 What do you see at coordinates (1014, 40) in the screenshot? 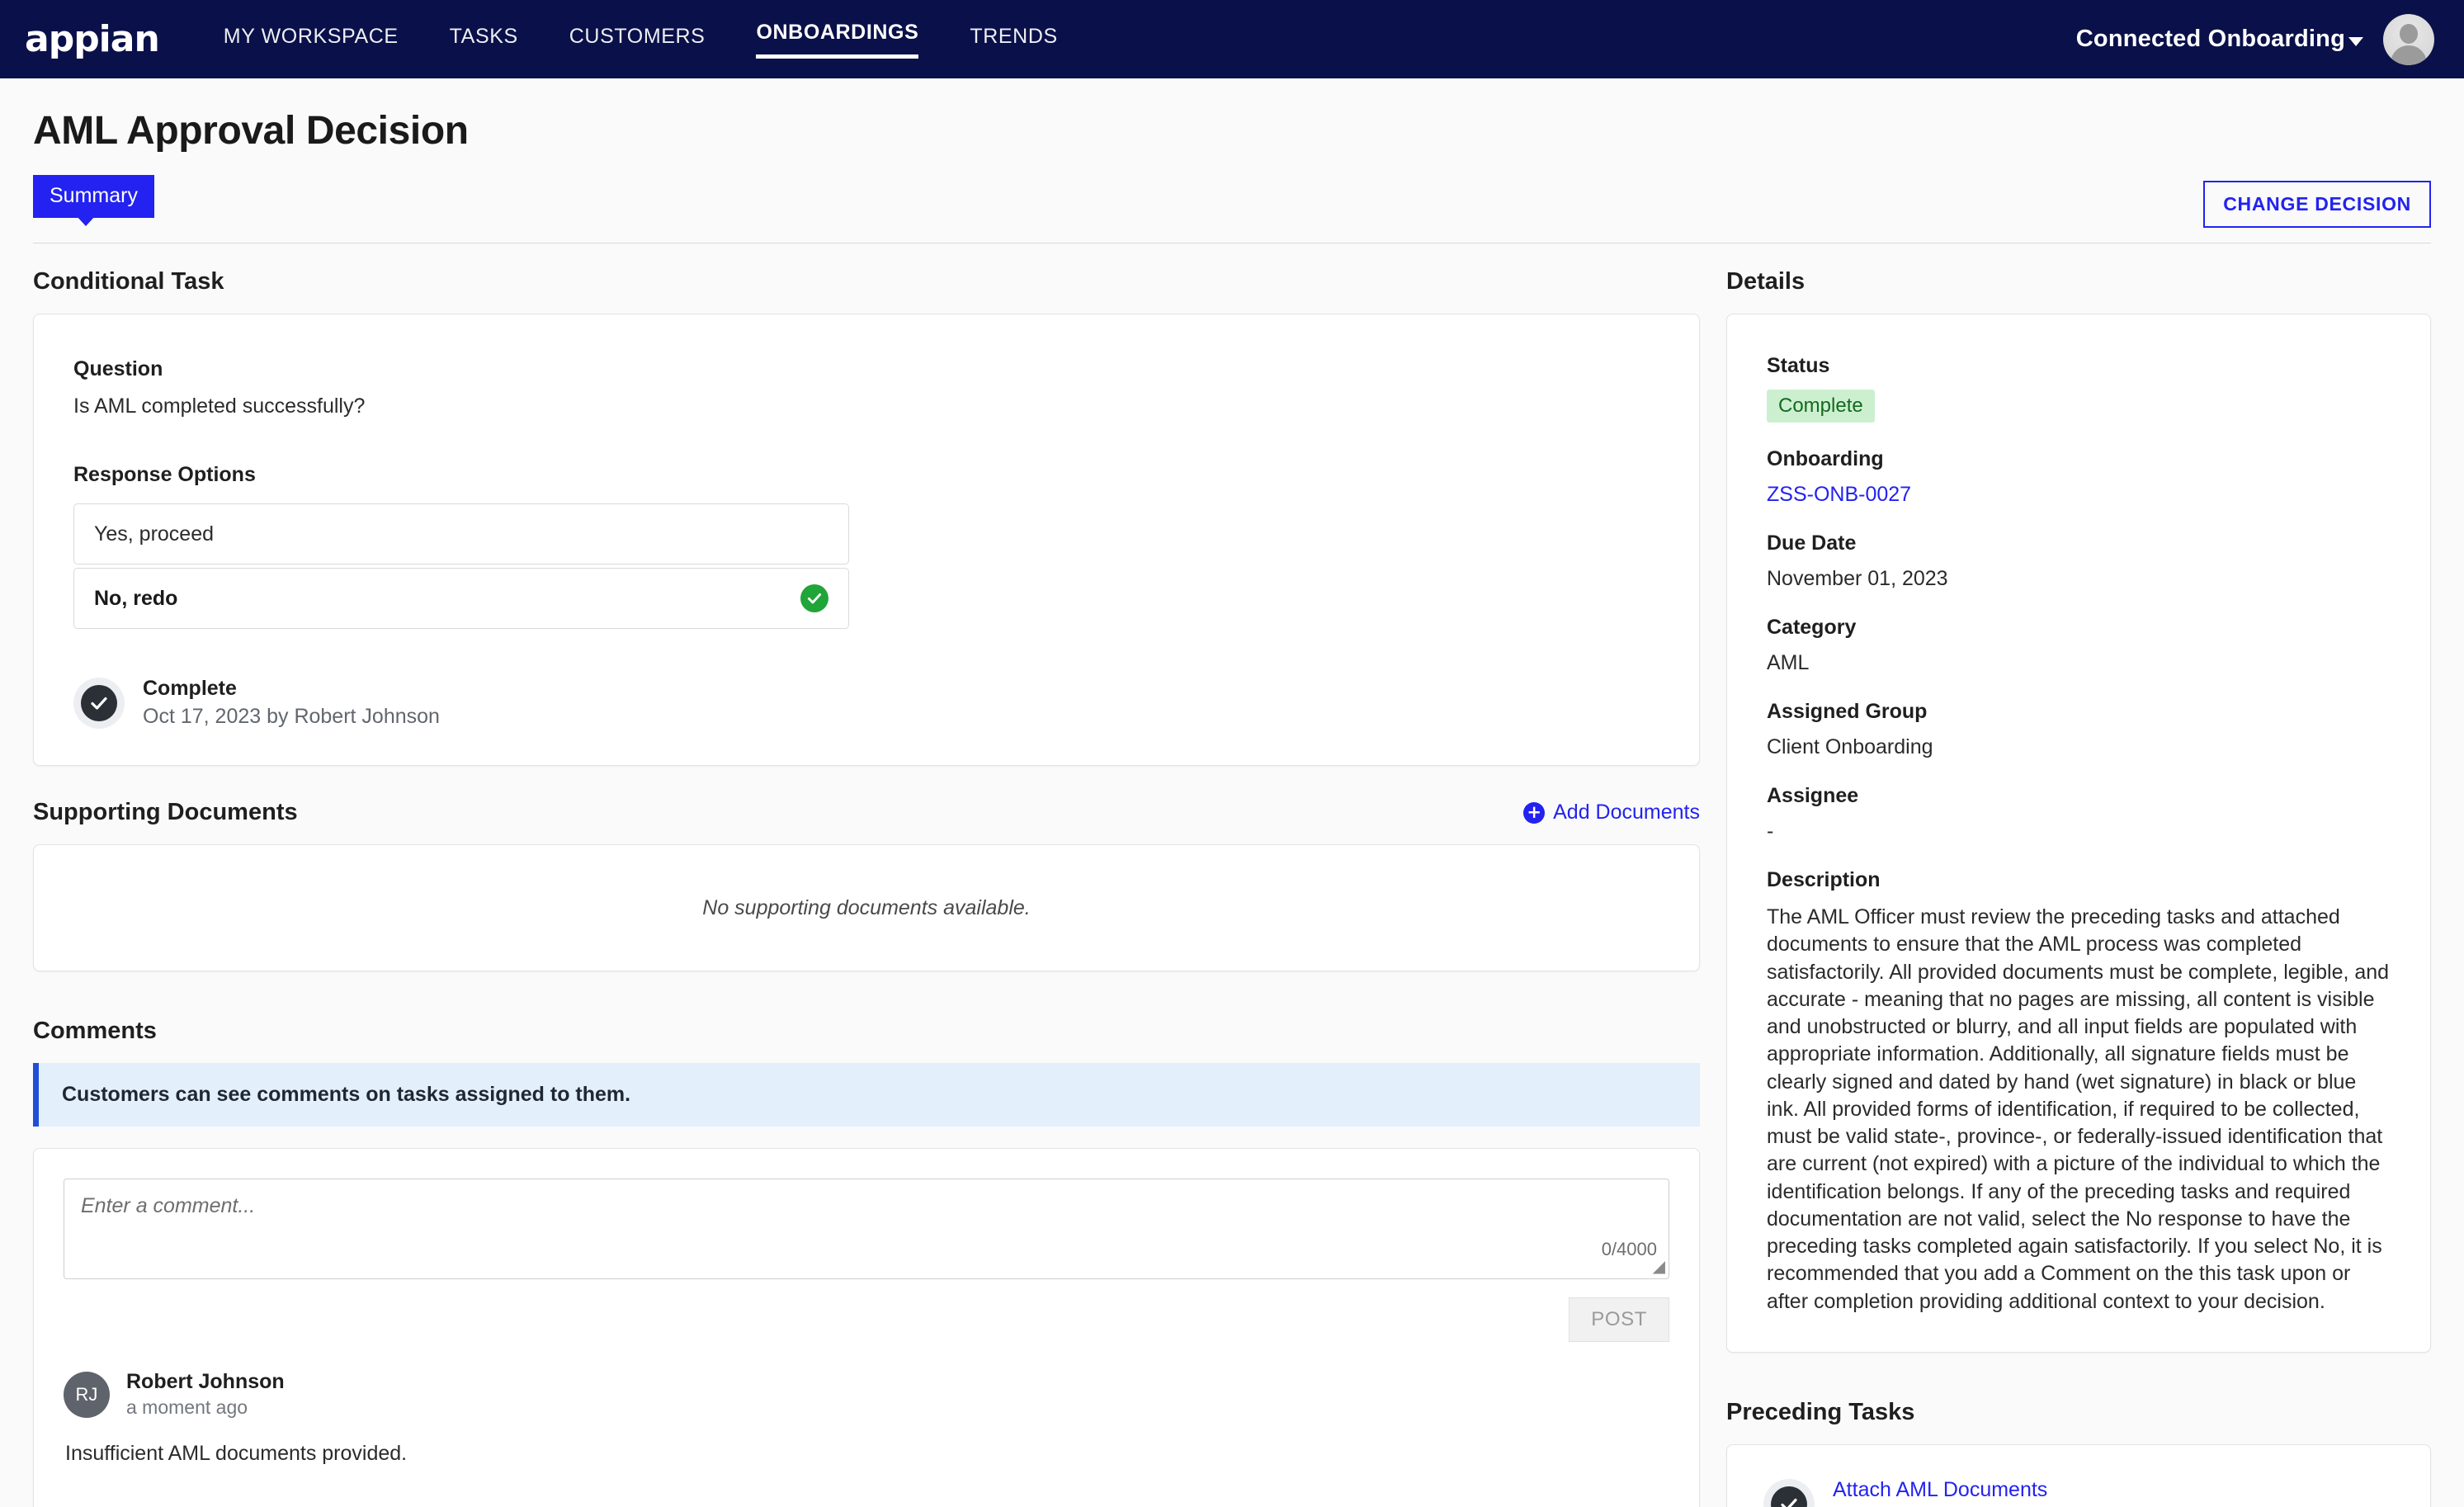
I see `nav-link-trends: TRENDS` at bounding box center [1014, 40].